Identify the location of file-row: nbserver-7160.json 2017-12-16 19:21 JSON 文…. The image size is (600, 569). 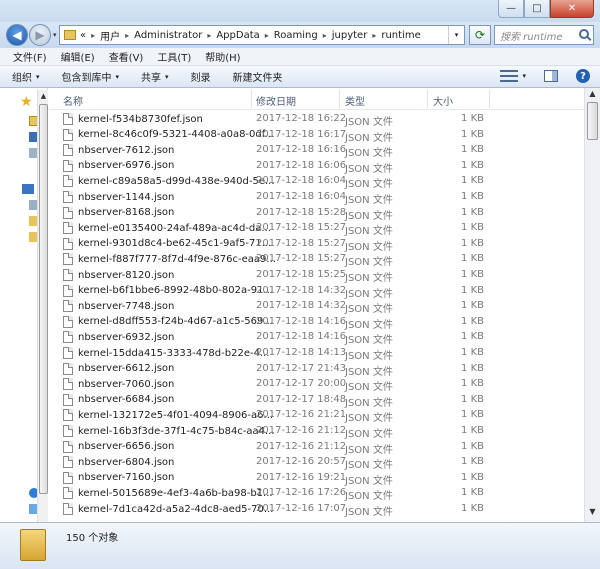
(324, 479).